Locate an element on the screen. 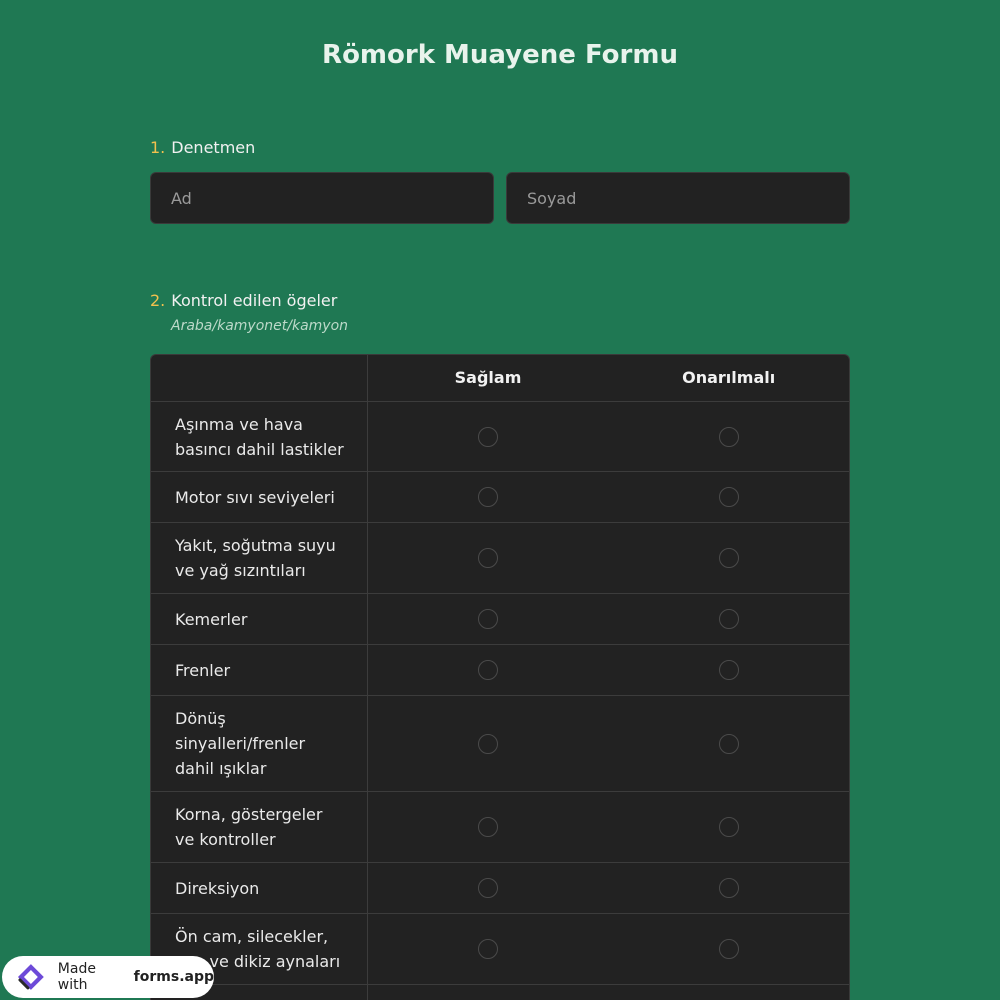  matrix-row: Direksiyon is located at coordinates (500, 888).